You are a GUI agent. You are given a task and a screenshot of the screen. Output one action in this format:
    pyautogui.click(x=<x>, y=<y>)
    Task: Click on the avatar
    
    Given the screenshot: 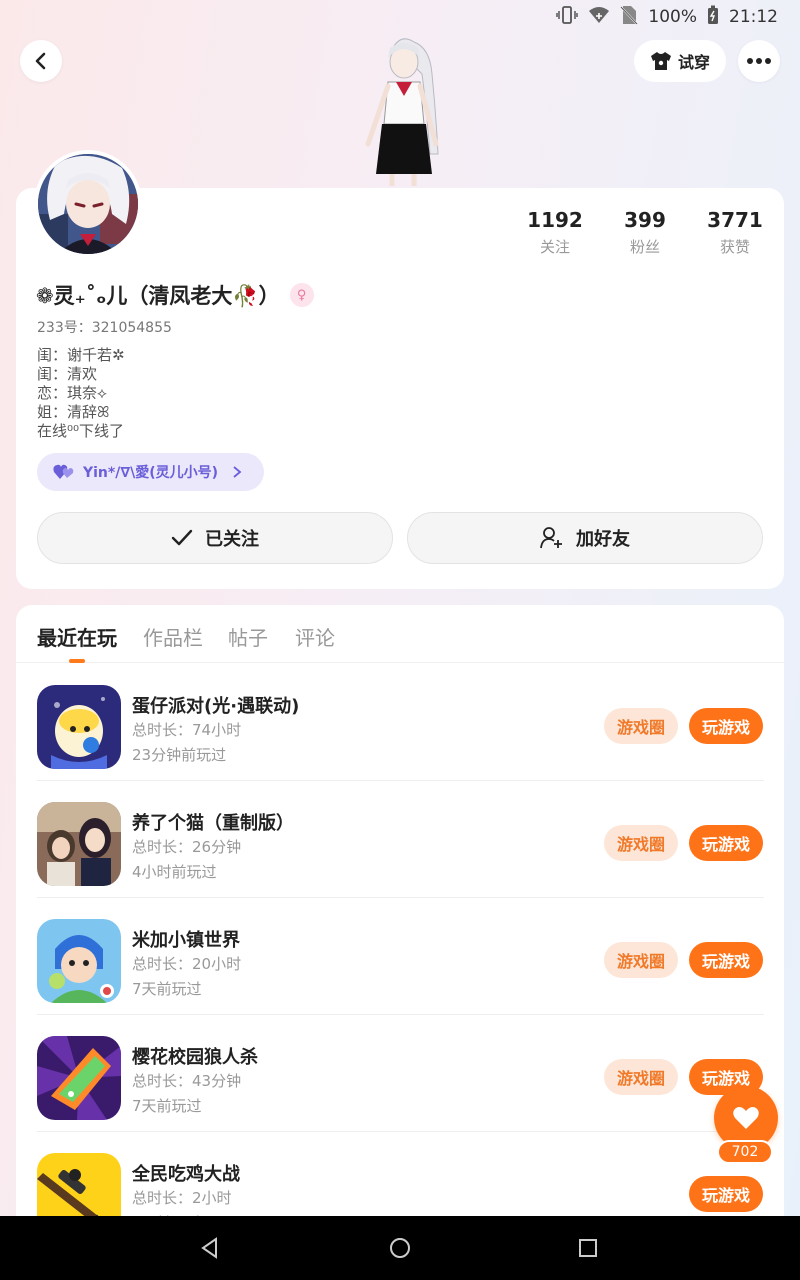 What is the action you would take?
    pyautogui.click(x=88, y=204)
    